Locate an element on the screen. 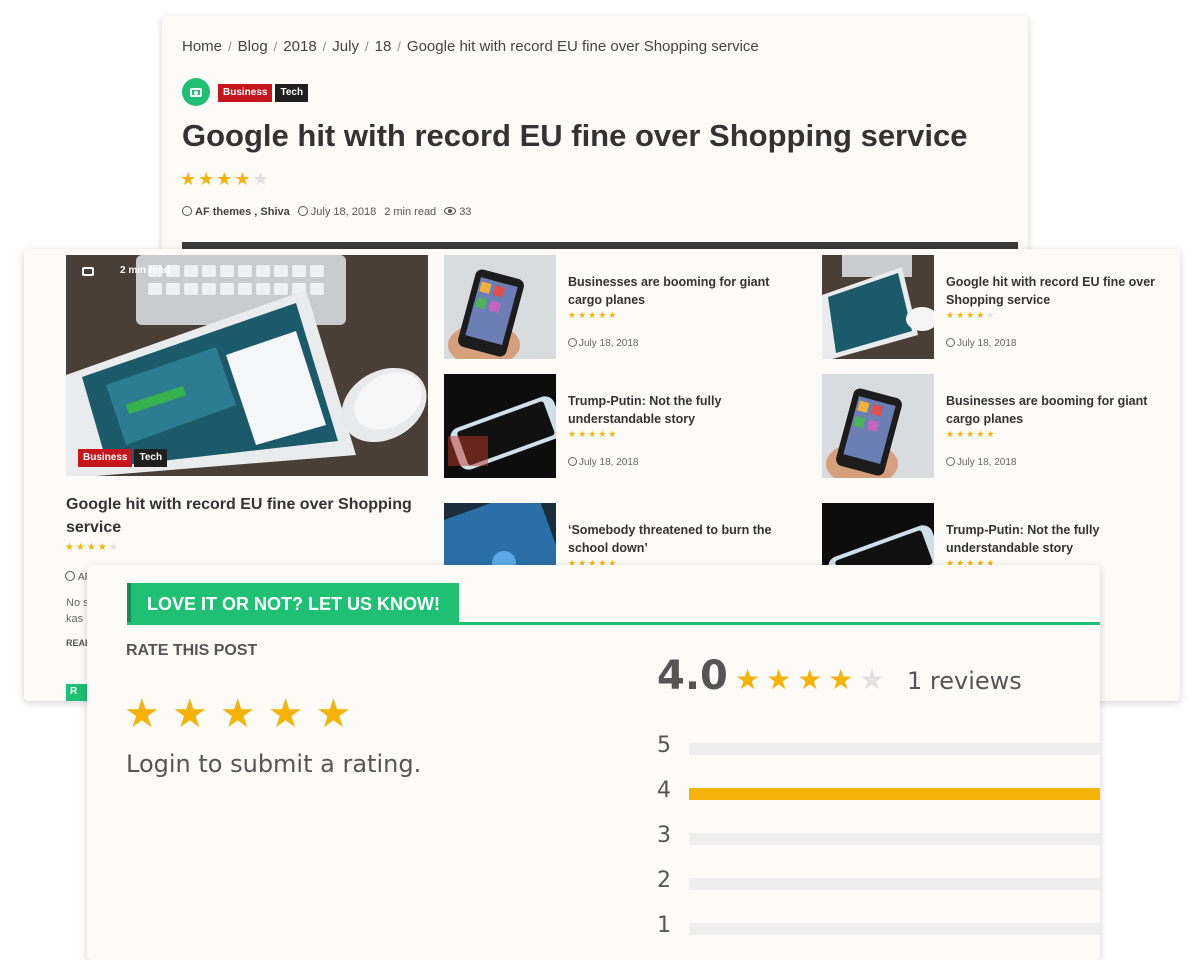  rating-divider is located at coordinates (613, 623).